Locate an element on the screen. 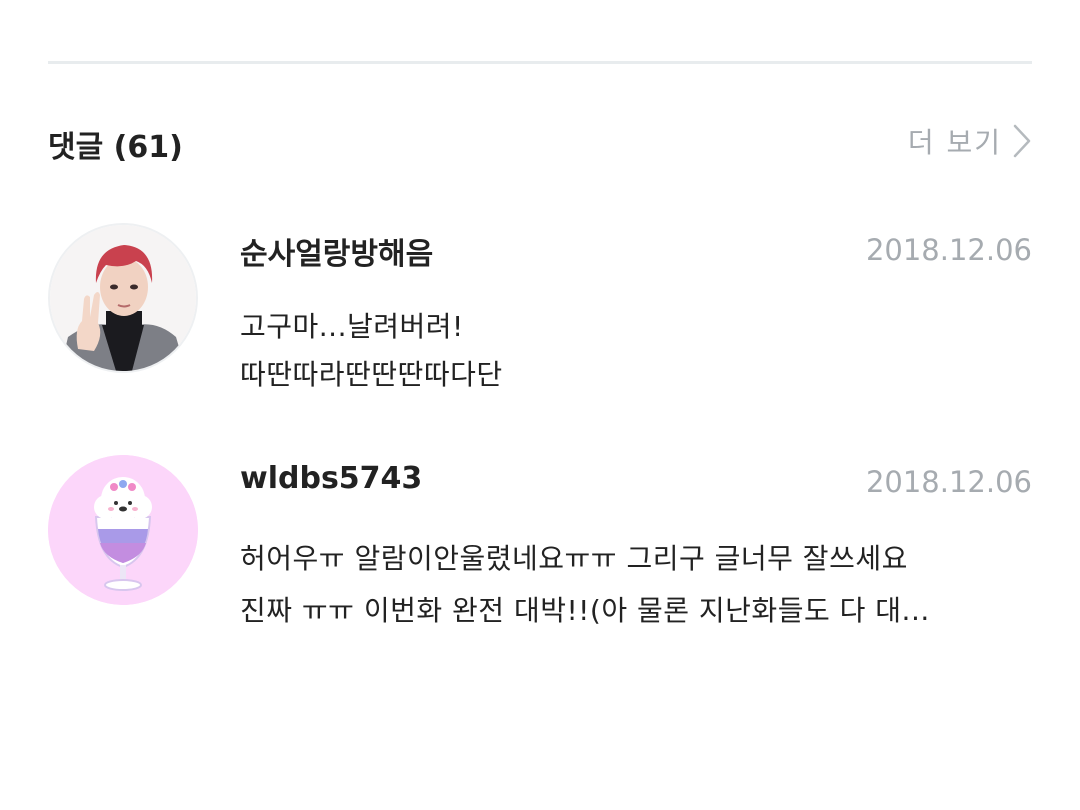 The height and width of the screenshot is (810, 1080). chevron-right-icon is located at coordinates (1022, 141).